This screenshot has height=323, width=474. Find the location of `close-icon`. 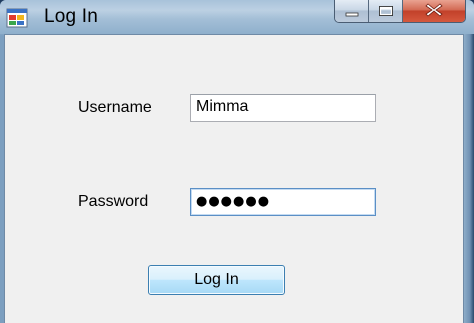

close-icon is located at coordinates (434, 11).